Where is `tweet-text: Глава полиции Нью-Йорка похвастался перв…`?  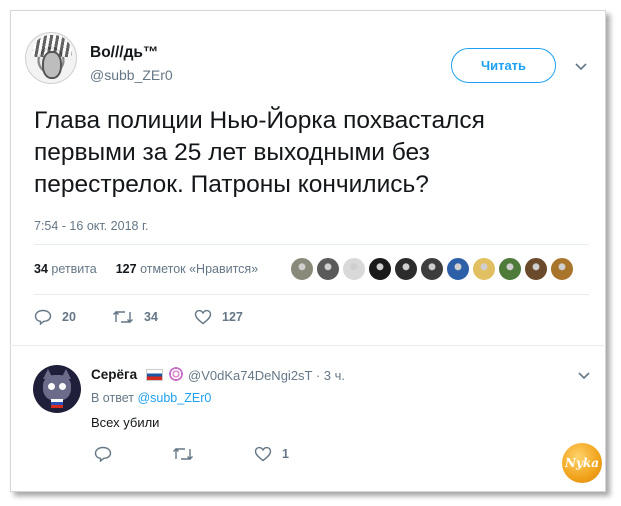
tweet-text: Глава полиции Нью-Йорка похвастался перв… is located at coordinates (259, 152).